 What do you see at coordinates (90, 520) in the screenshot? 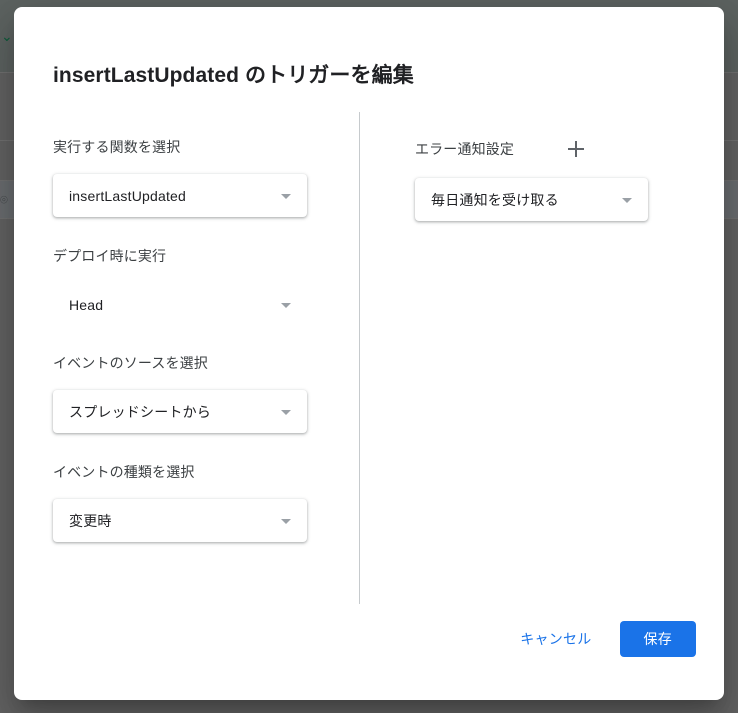
I see `select-event-type-value: 変更時` at bounding box center [90, 520].